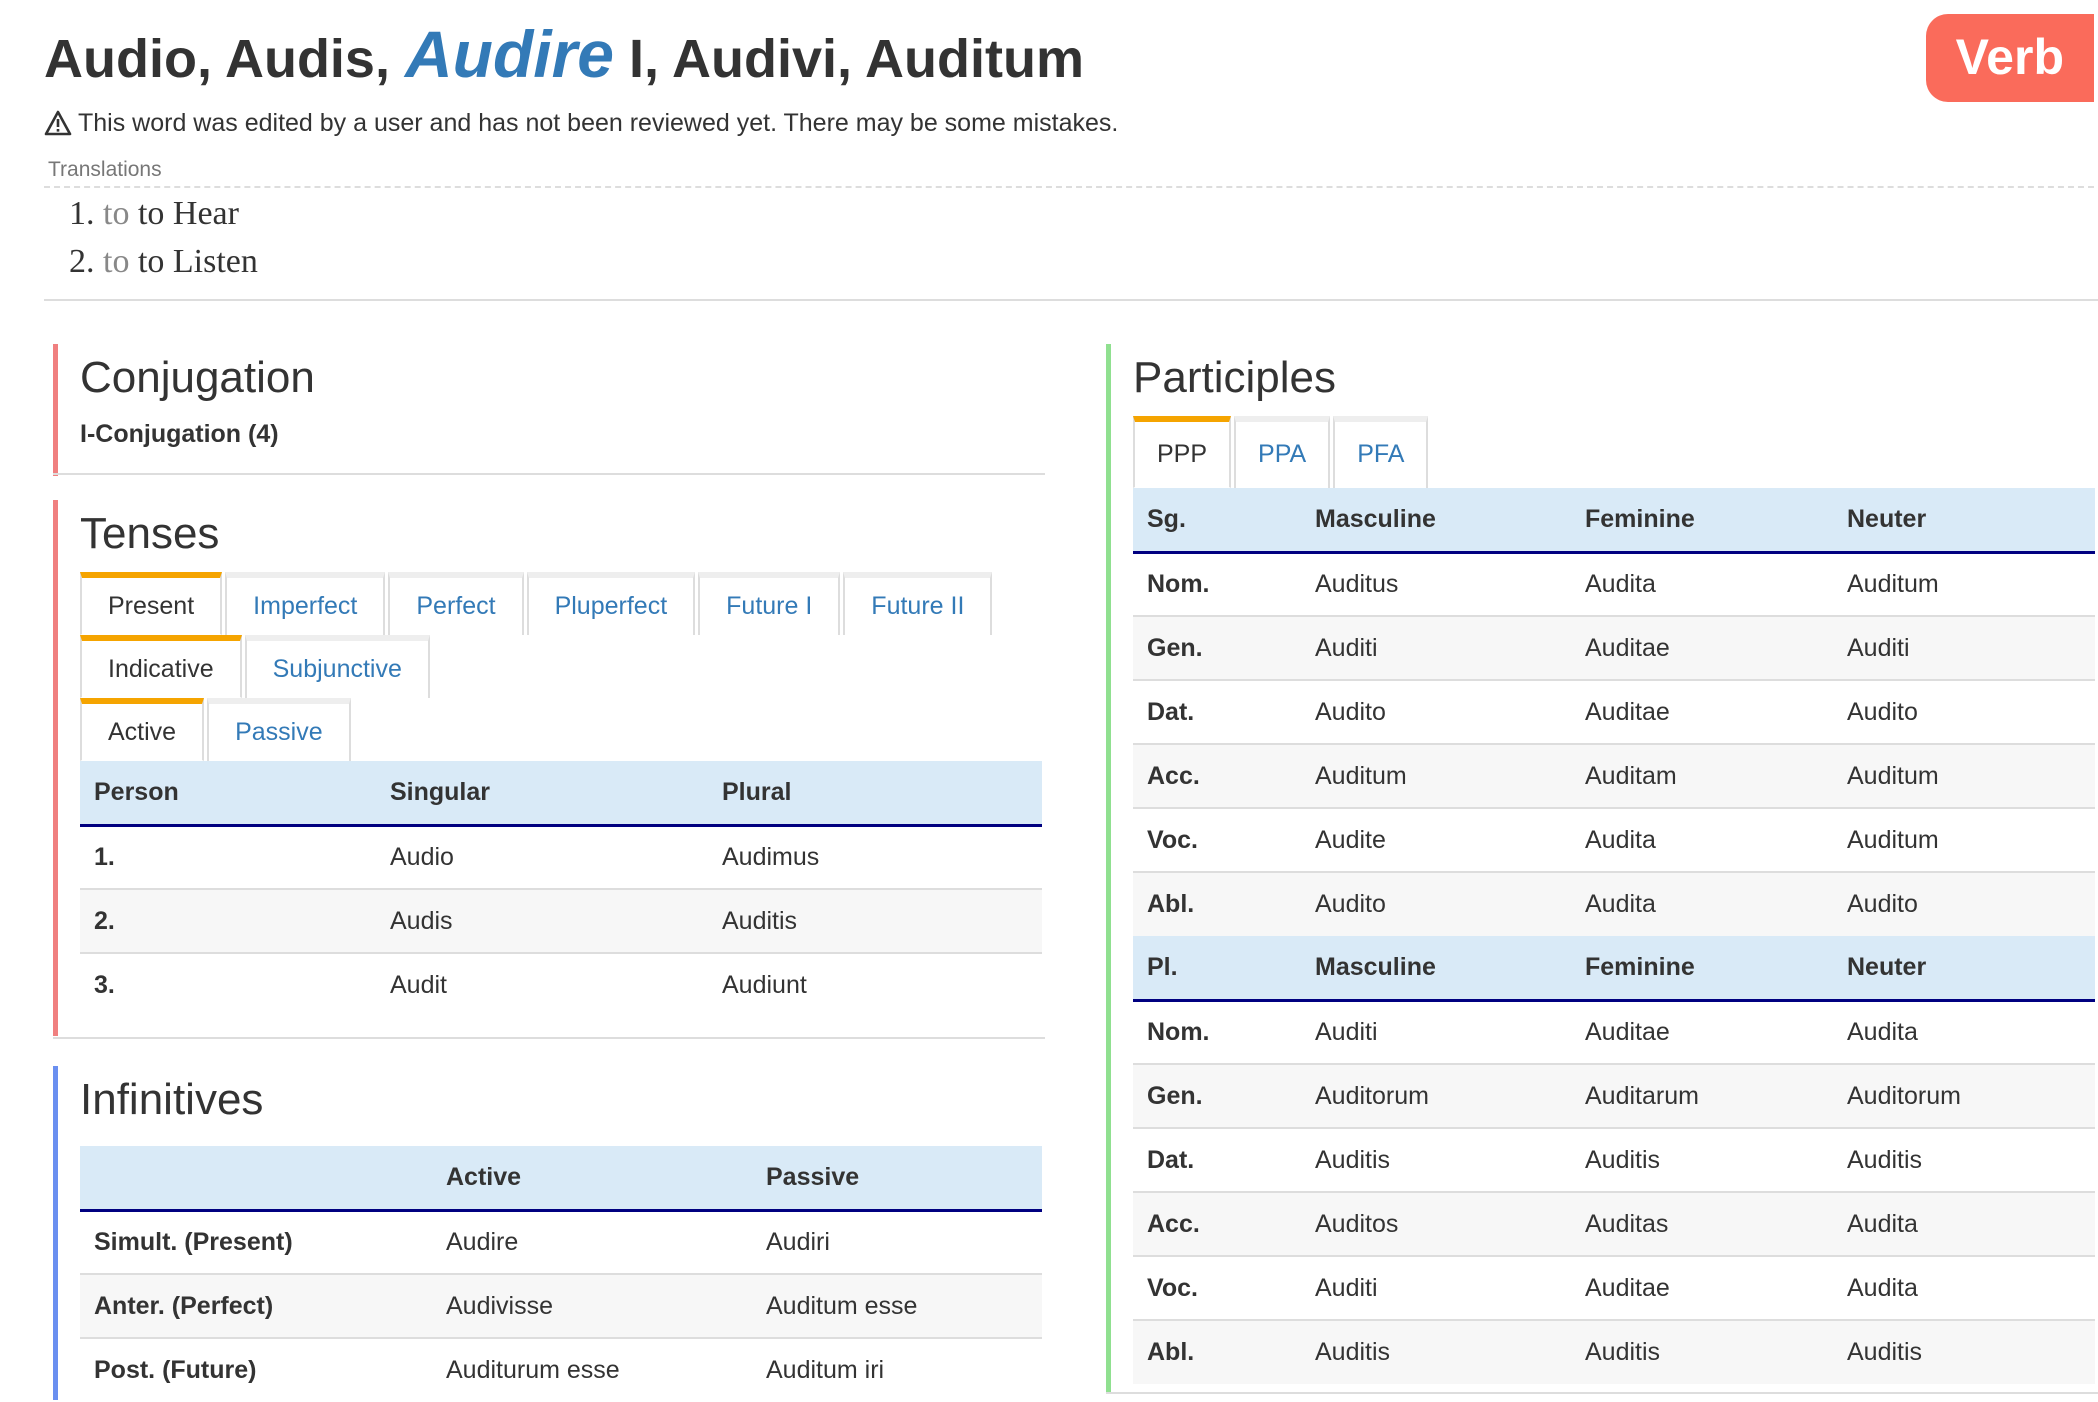  I want to click on table-row: 1. Audio Audimus, so click(561, 856).